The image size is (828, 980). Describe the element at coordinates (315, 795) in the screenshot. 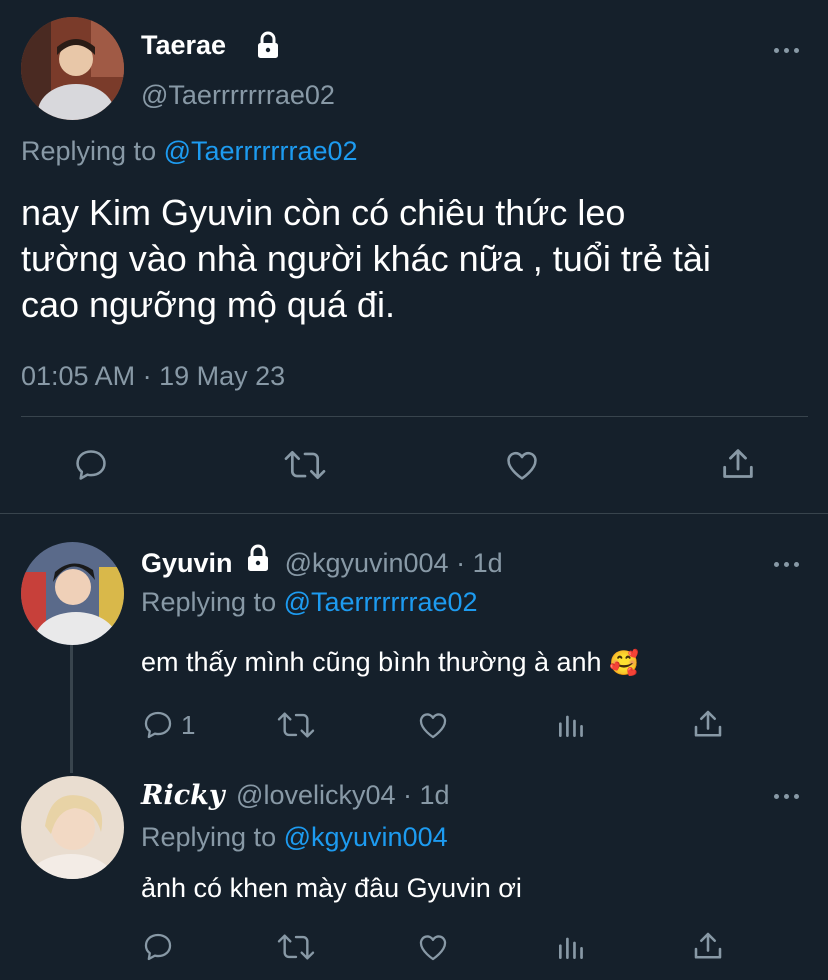

I see `handle: @lovelicky04` at that location.